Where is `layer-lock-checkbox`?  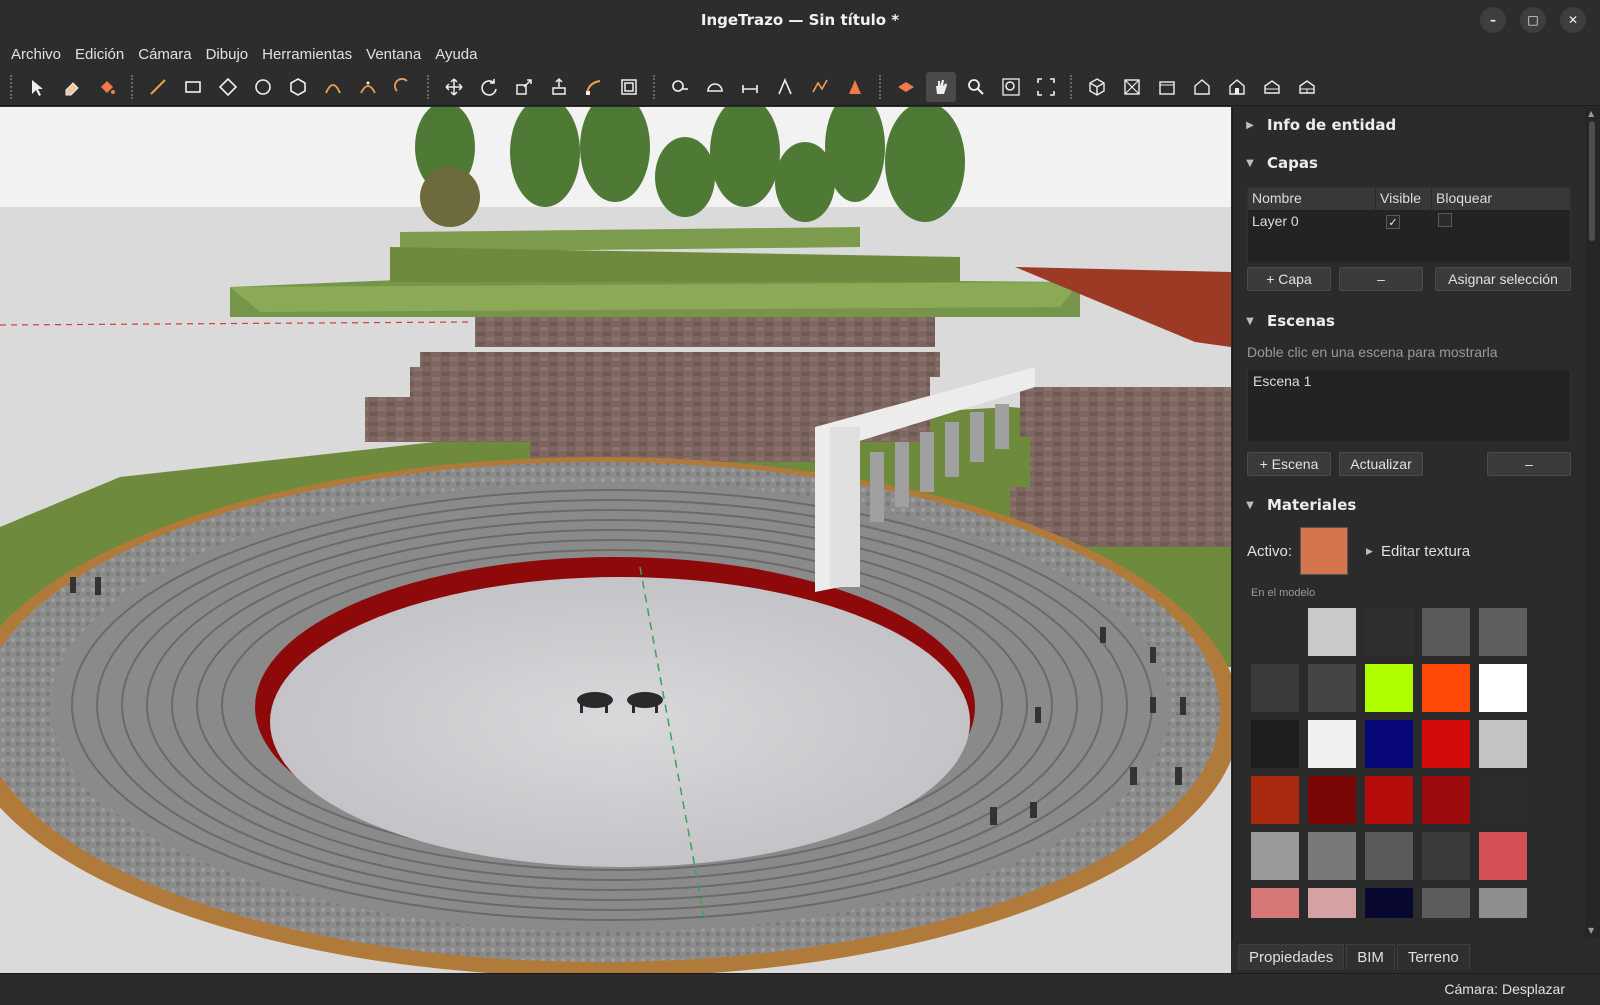
layer-lock-checkbox is located at coordinates (1445, 219).